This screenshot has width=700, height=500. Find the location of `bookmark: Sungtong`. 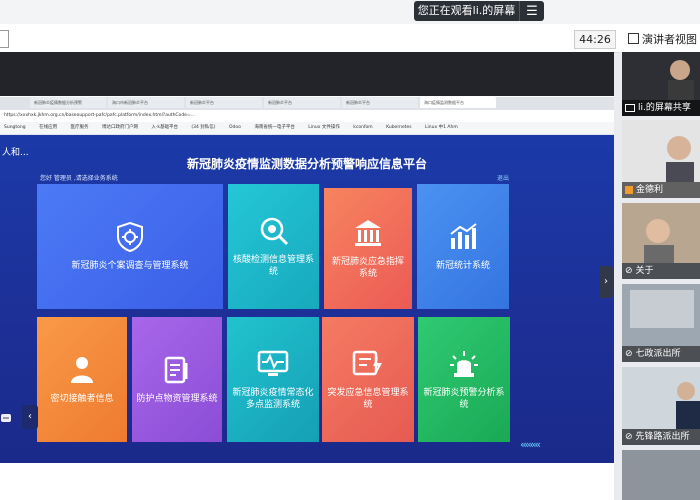

bookmark: Sungtong is located at coordinates (15, 127).